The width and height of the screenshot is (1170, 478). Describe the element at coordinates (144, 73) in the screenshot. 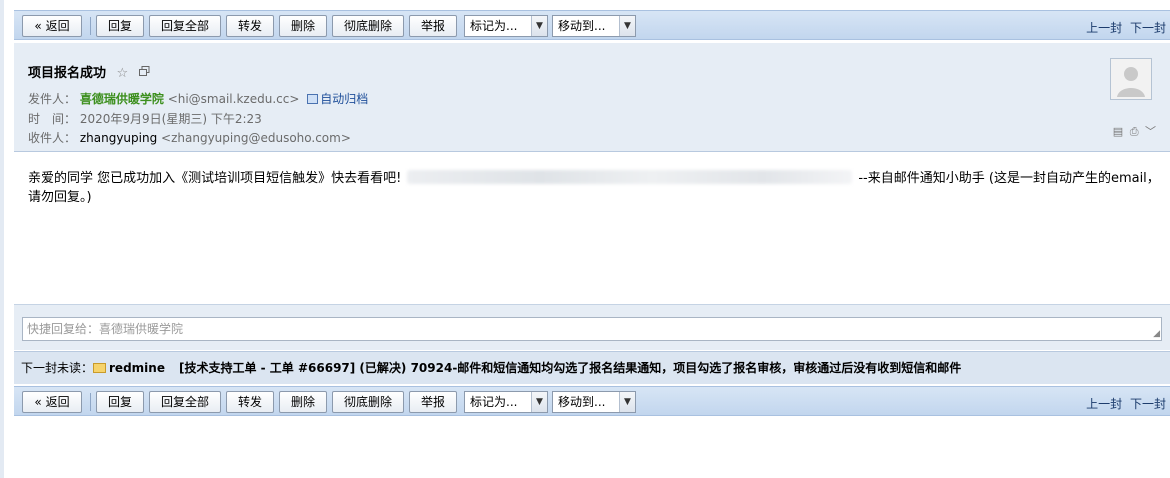

I see `popout-icon` at that location.